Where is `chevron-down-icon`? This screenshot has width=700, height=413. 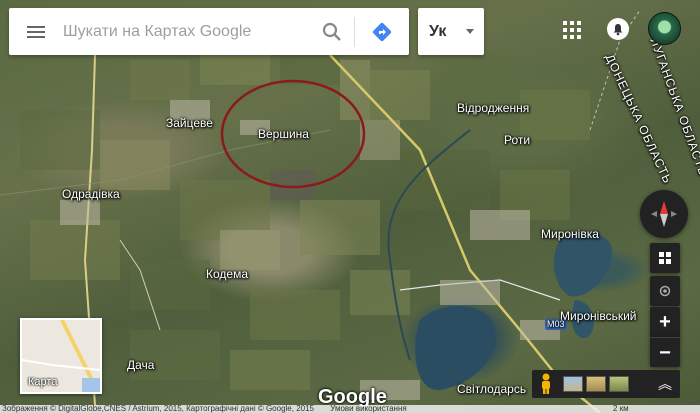 chevron-down-icon is located at coordinates (470, 31).